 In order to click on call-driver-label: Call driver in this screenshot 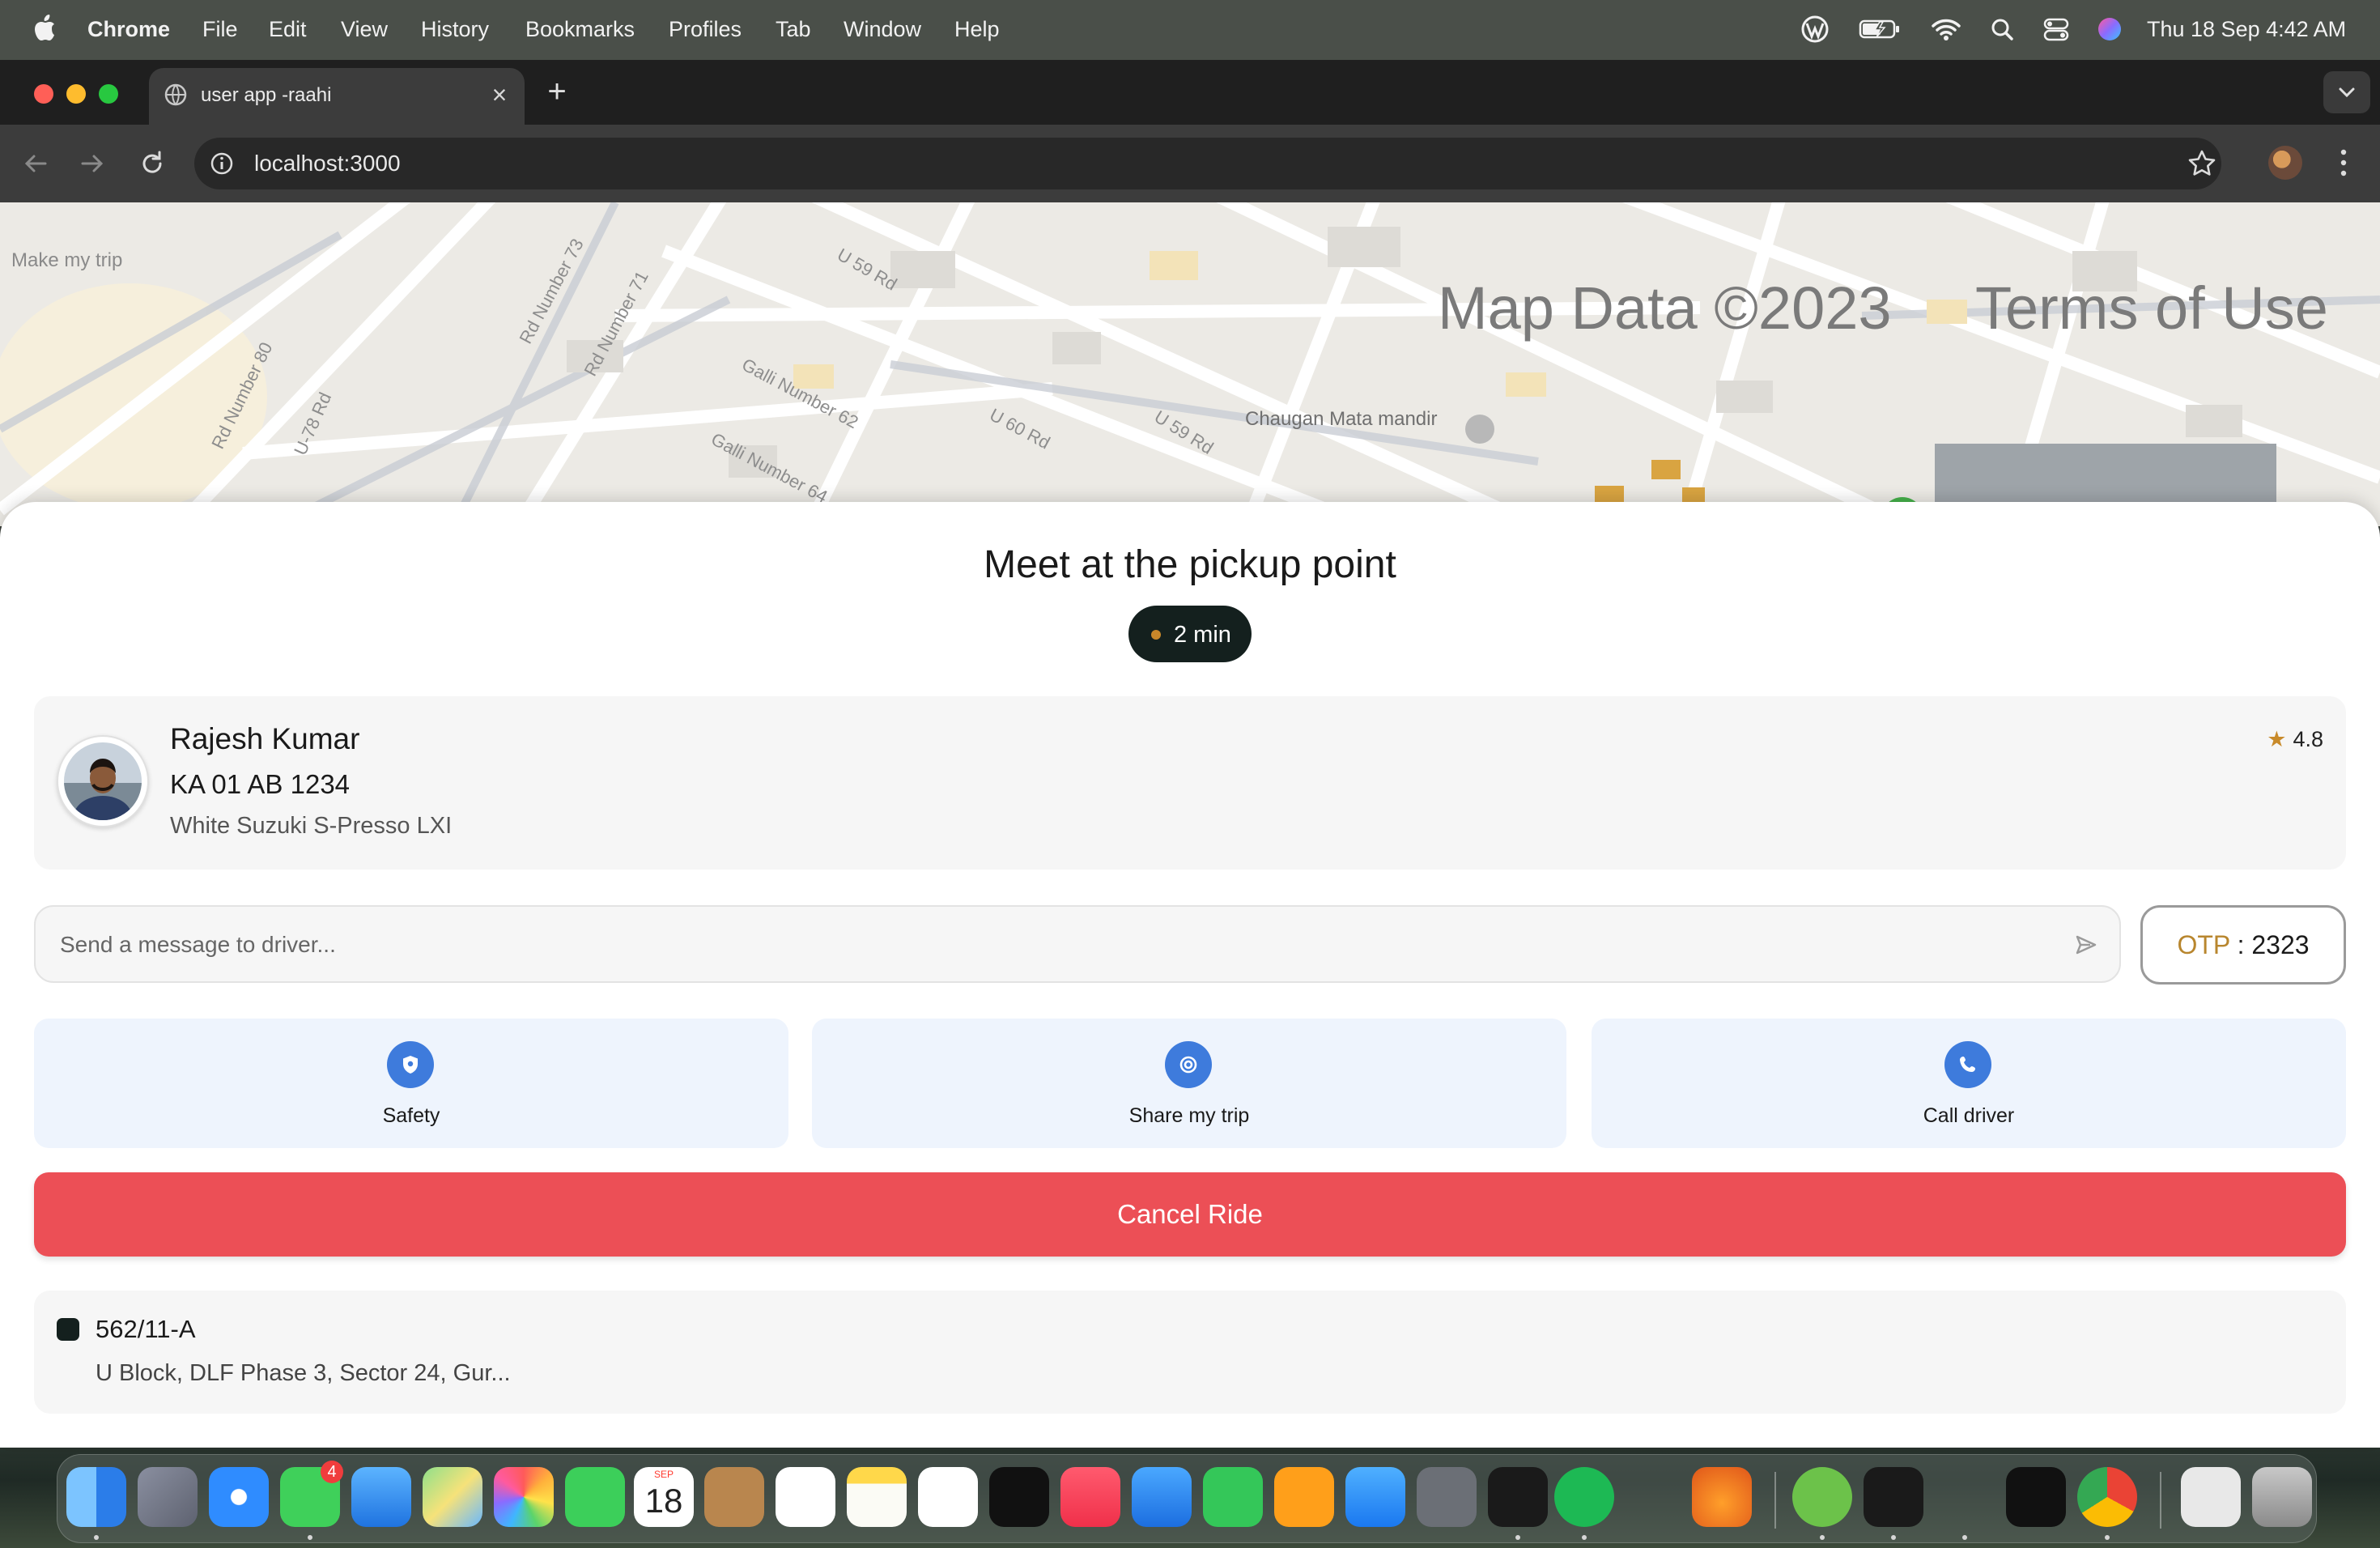, I will do `click(1969, 1115)`.